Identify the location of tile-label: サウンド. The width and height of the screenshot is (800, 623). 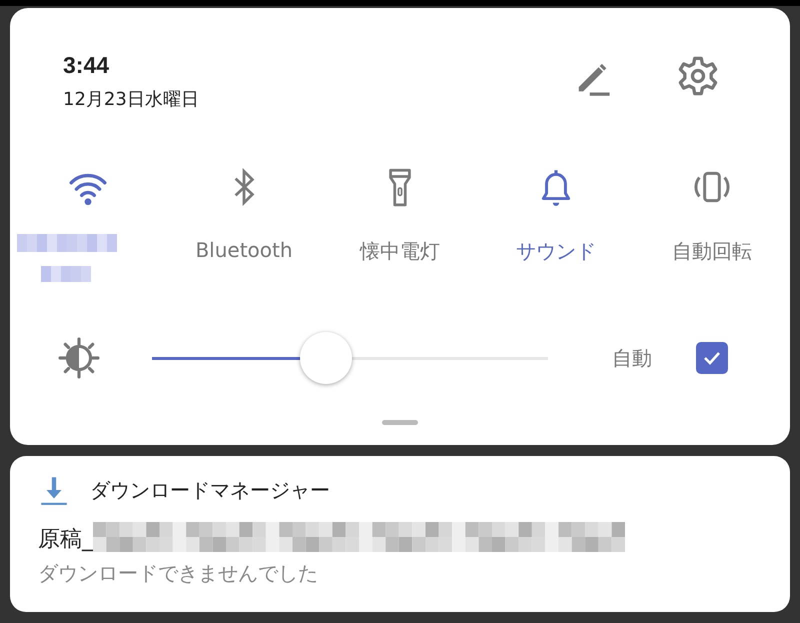
(556, 251).